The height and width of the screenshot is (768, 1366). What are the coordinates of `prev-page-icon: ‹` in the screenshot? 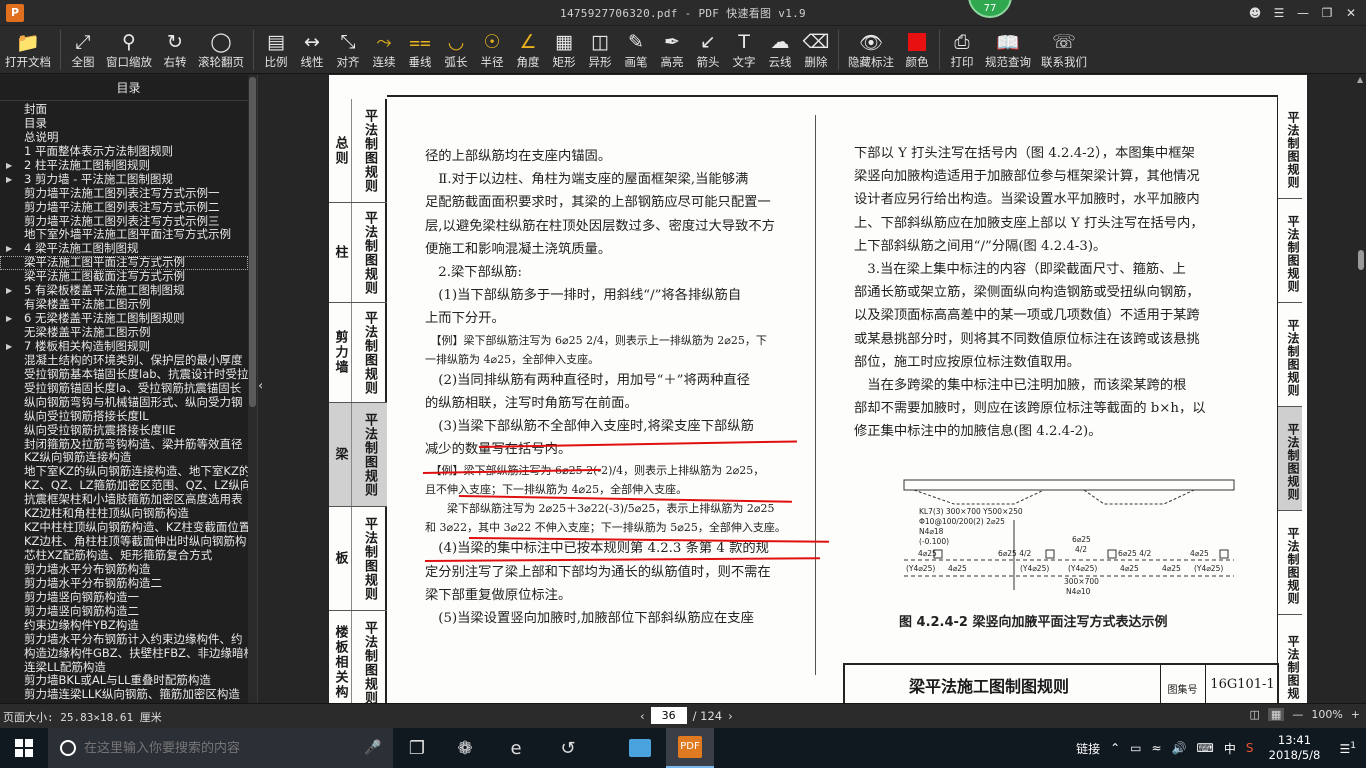 It's located at (642, 716).